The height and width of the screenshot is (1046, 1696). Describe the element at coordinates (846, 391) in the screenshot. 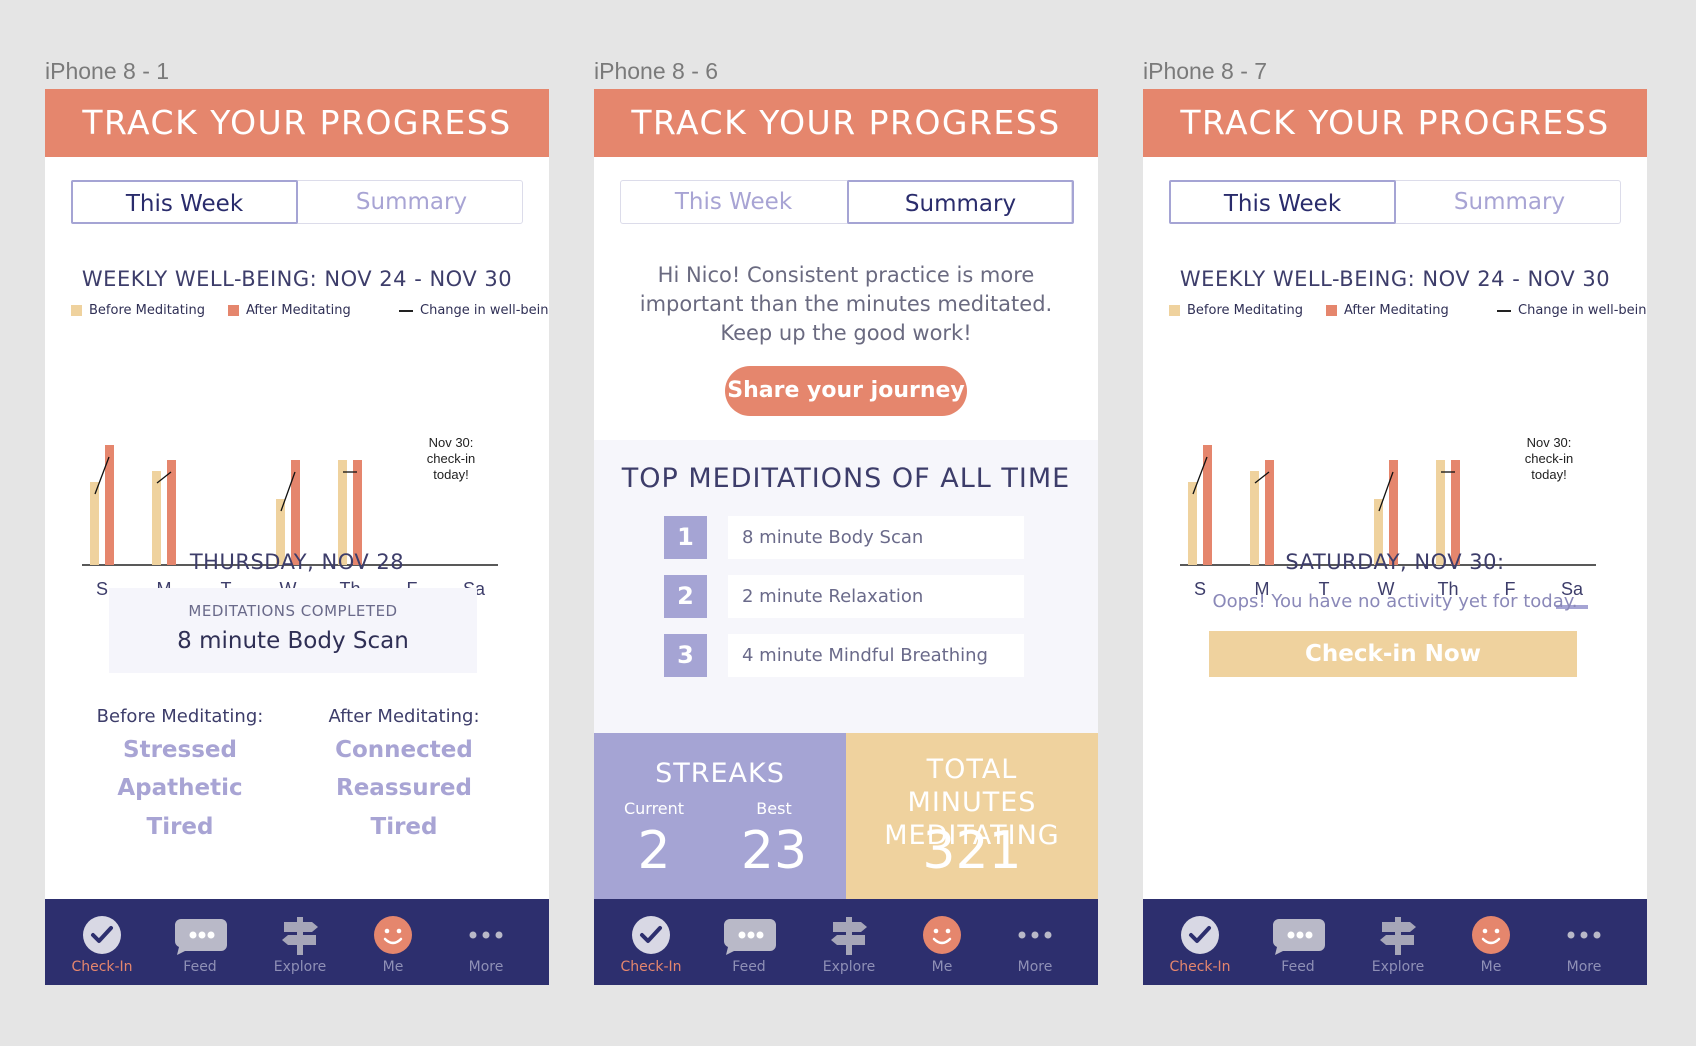

I see `share-journey-button: Share your journey` at that location.